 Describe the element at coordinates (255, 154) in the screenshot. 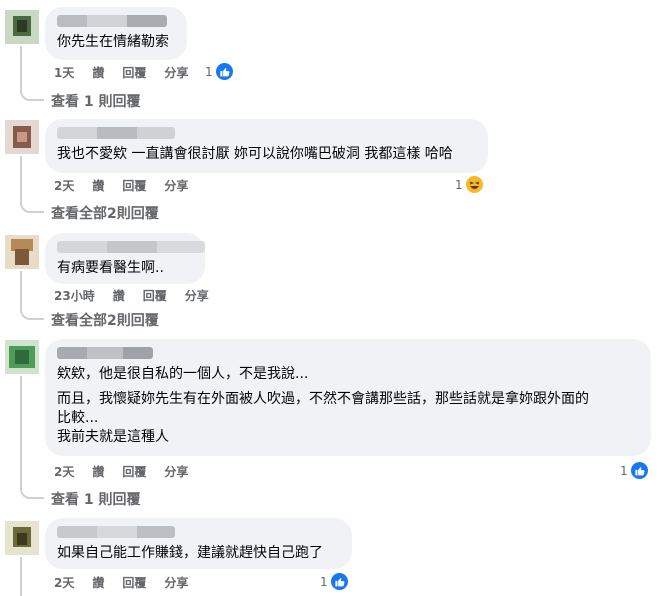

I see `comment-text: 我也不愛欸 一直講會很討厭 妳可以說你嘴巴破洞 我都這樣 哈哈` at that location.